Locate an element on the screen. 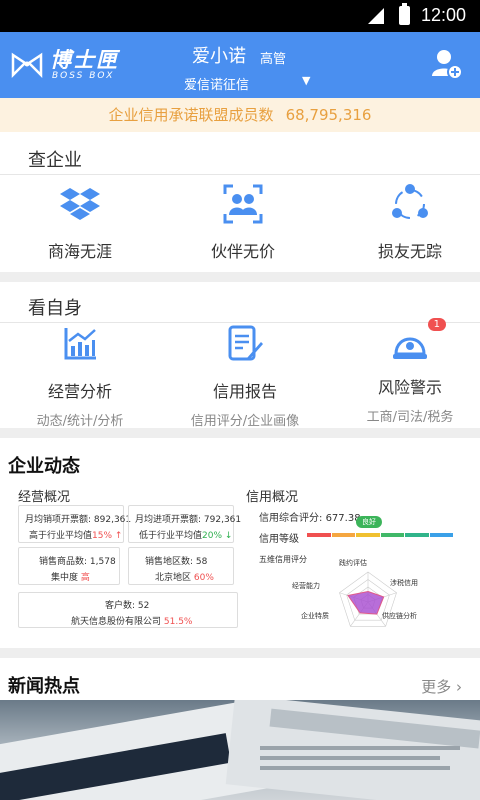 The width and height of the screenshot is (480, 800). purchase-invoice-value: 792,361 is located at coordinates (222, 520).